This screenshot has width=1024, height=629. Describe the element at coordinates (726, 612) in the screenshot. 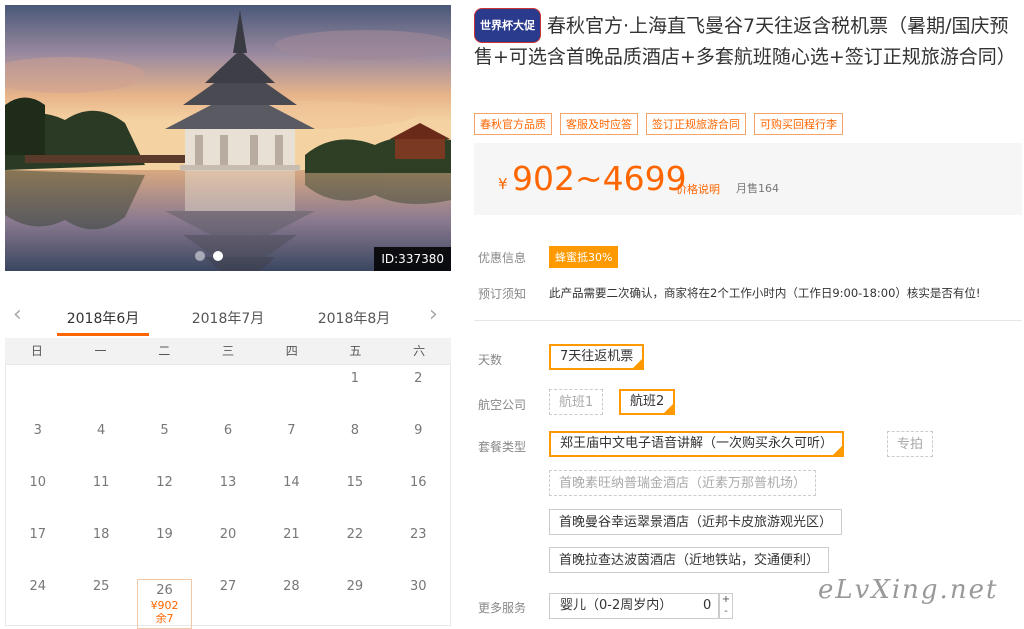

I see `minus-icon: -` at that location.